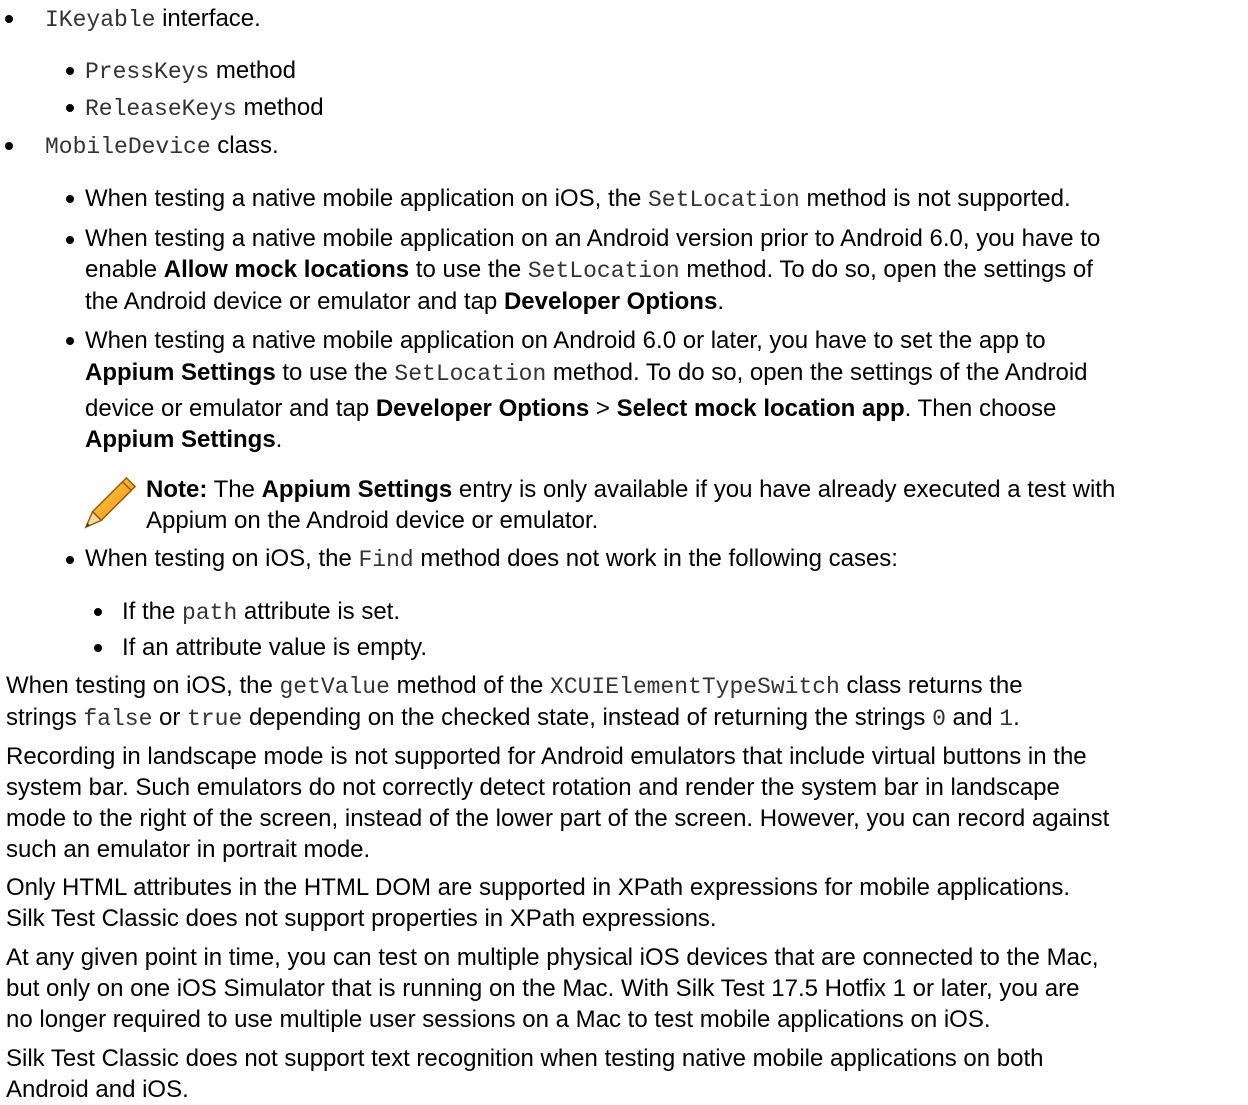 The image size is (1248, 1105). What do you see at coordinates (128, 147) in the screenshot?
I see `code-mobiledevice: MobileDevice` at bounding box center [128, 147].